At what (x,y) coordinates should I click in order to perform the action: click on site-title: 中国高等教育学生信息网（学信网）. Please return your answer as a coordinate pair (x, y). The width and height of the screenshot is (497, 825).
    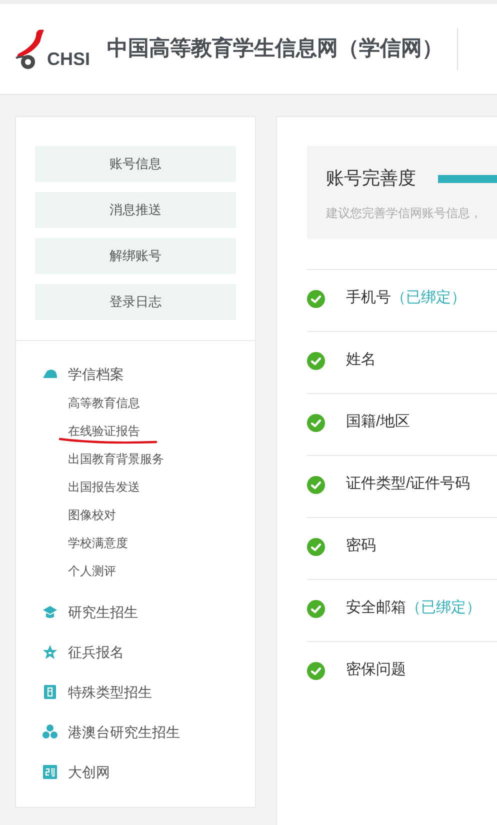
    Looking at the image, I should click on (275, 48).